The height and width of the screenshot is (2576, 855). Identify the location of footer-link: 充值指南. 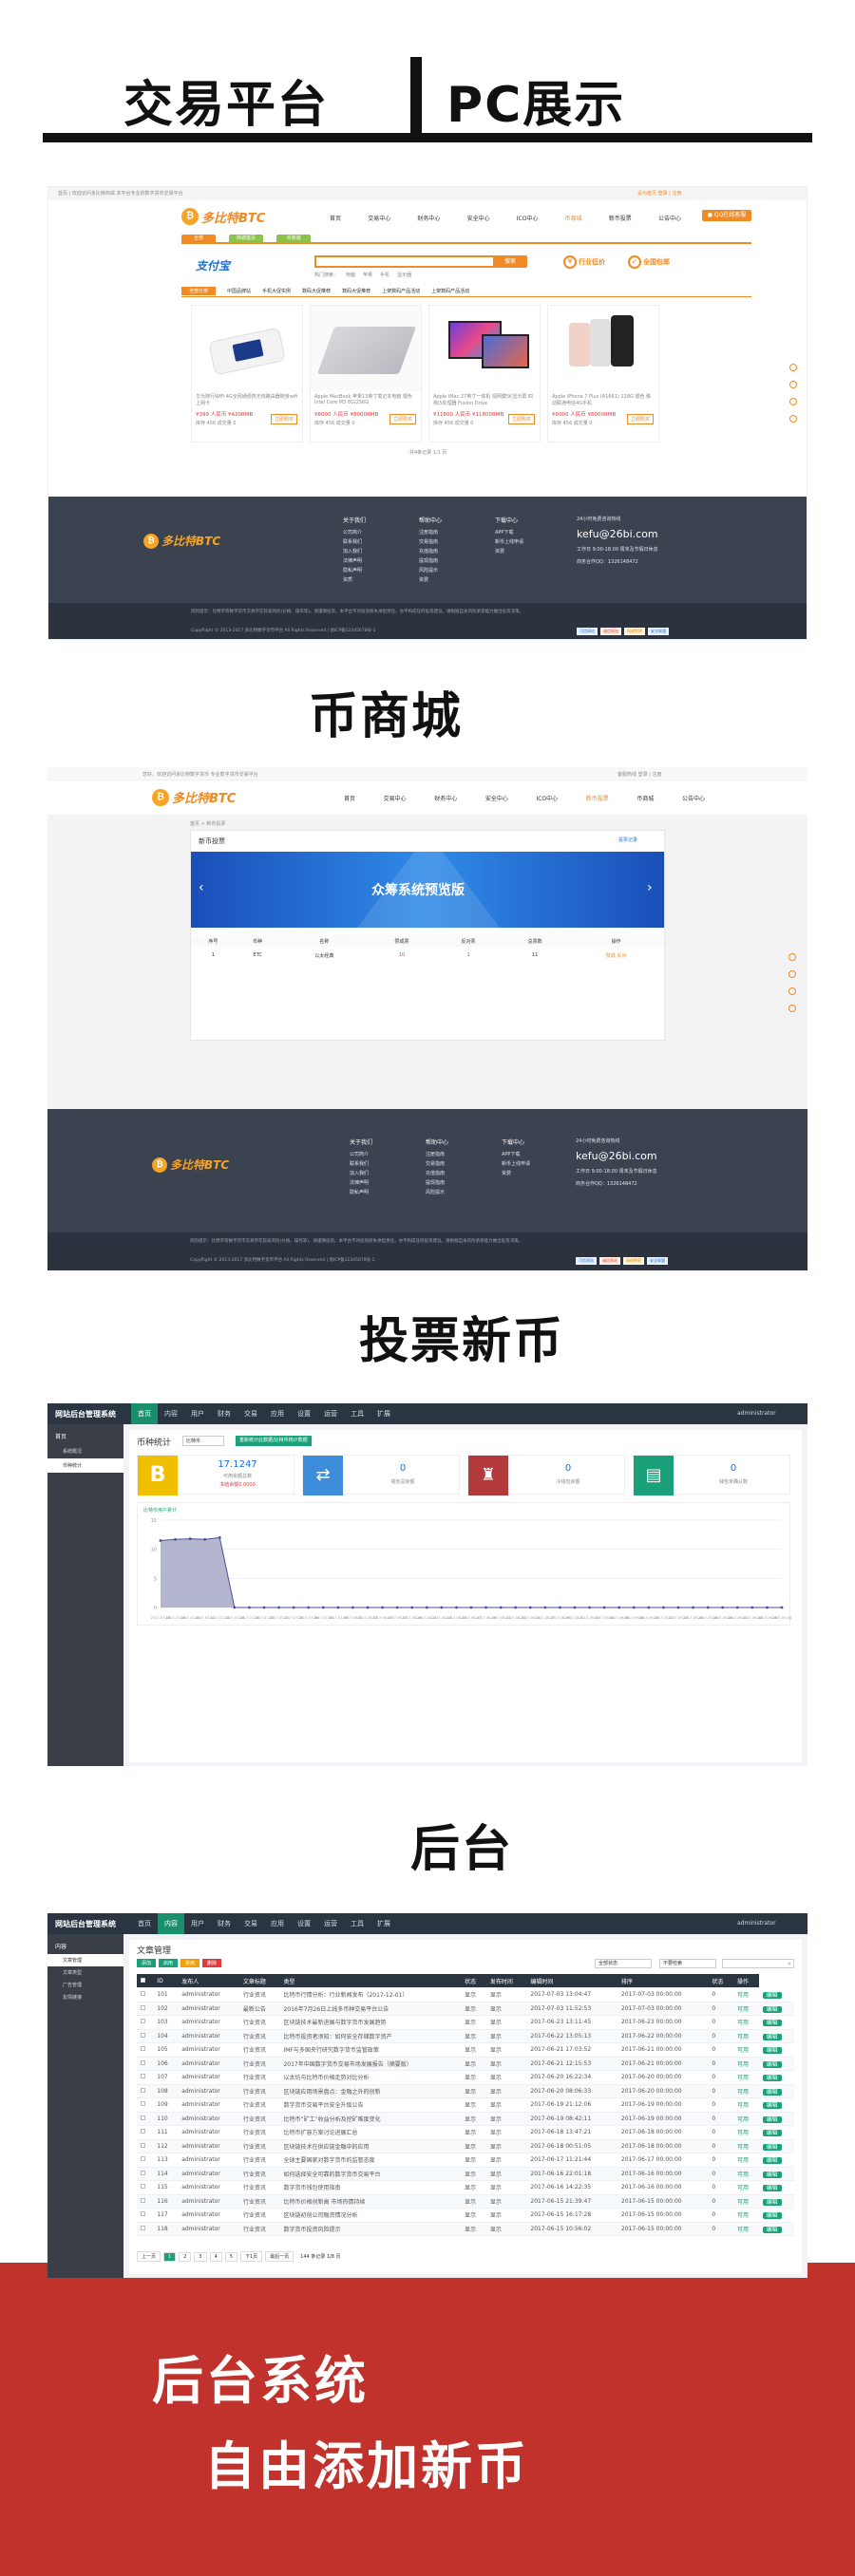
(437, 1173).